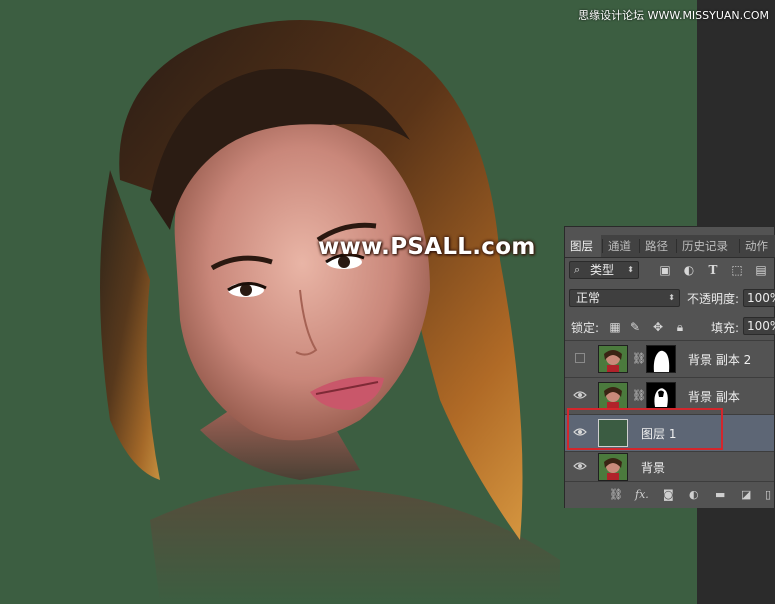 The width and height of the screenshot is (775, 604). I want to click on layer-filter-dropdown: ⌕ 类型 ⬍, so click(604, 270).